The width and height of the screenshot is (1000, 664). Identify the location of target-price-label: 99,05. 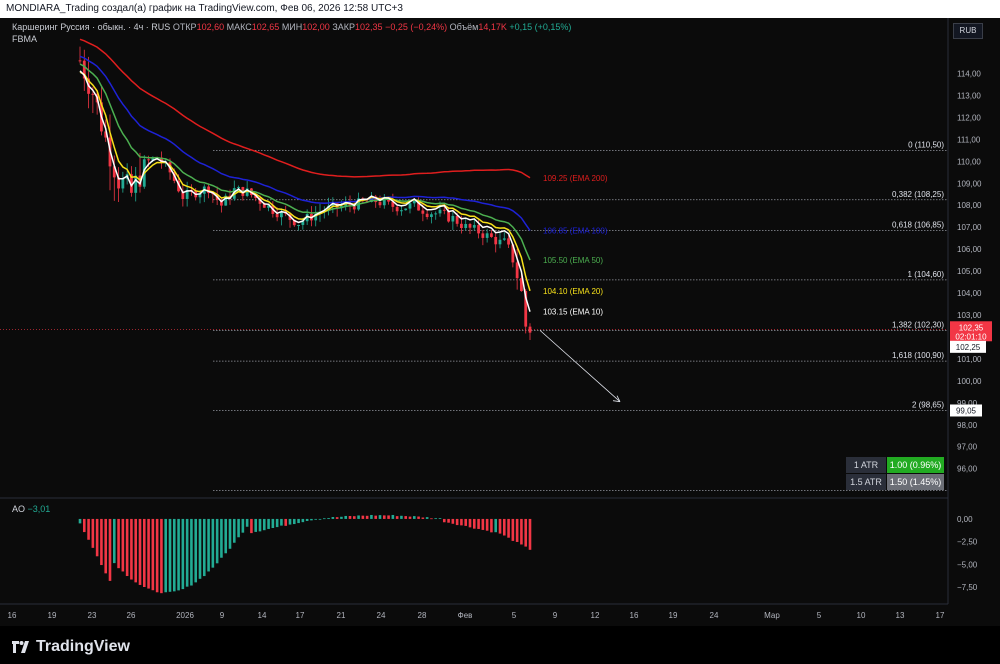
(966, 410).